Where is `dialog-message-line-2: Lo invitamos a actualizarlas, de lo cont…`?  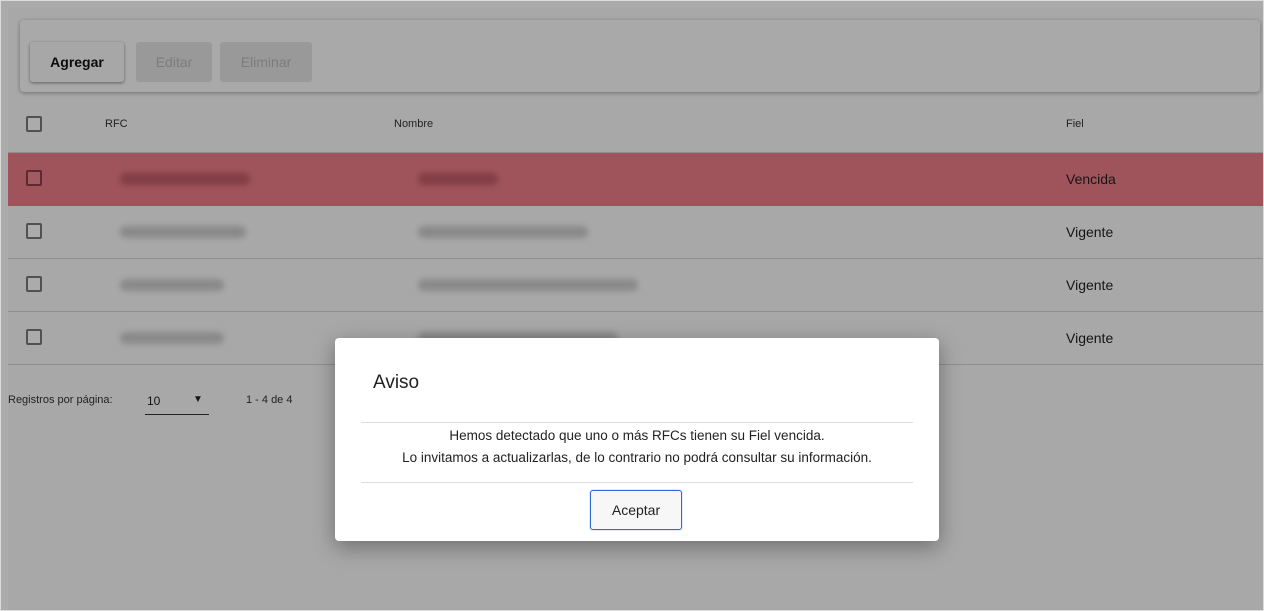
dialog-message-line-2: Lo invitamos a actualizarlas, de lo cont… is located at coordinates (637, 457).